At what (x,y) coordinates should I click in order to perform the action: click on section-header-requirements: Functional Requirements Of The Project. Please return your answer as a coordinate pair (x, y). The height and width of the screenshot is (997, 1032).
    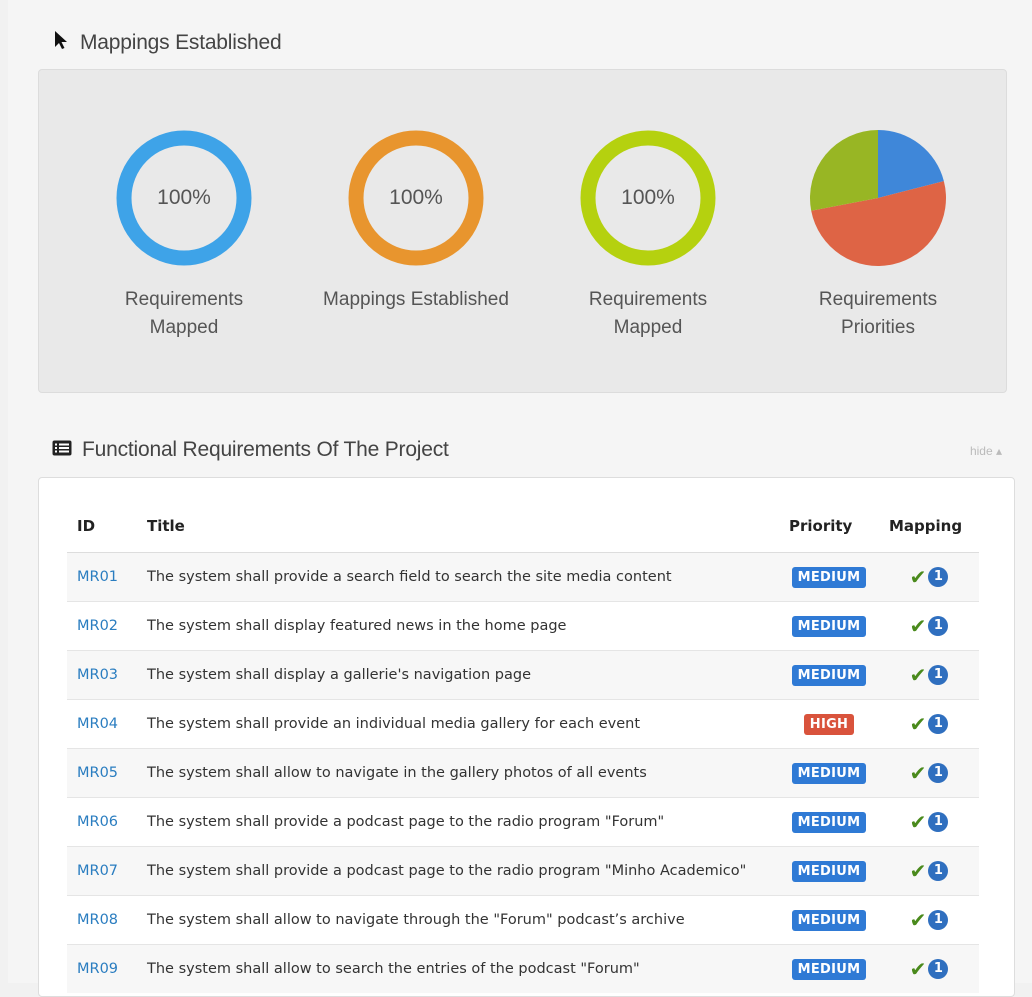
    Looking at the image, I should click on (250, 450).